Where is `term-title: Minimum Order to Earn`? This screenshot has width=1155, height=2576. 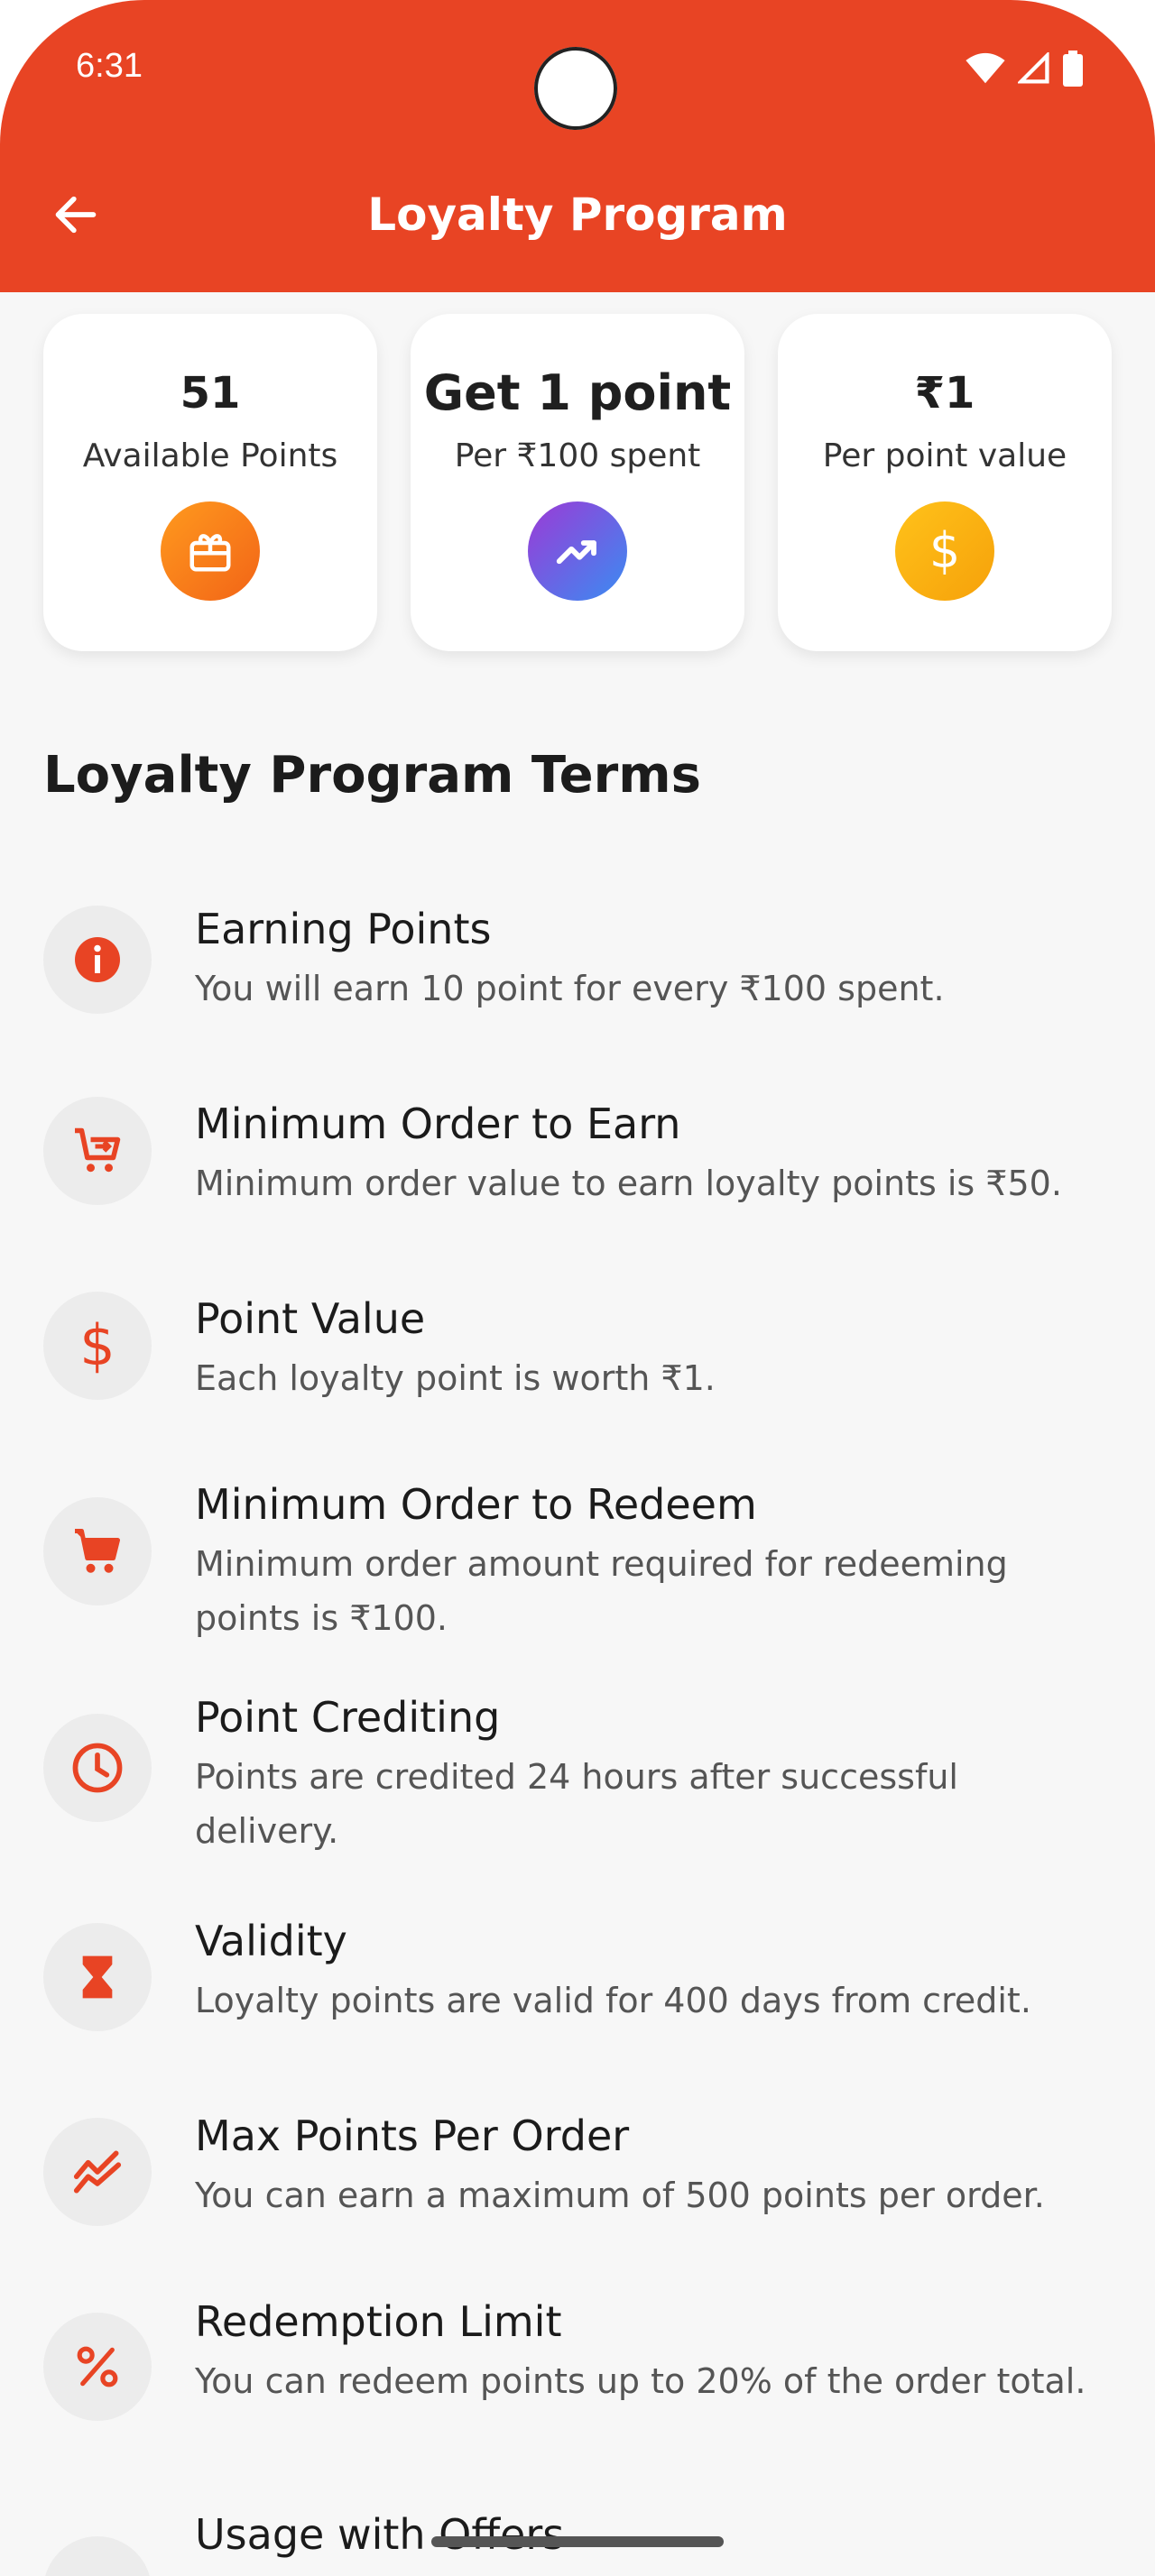
term-title: Minimum Order to Earn is located at coordinates (438, 1123).